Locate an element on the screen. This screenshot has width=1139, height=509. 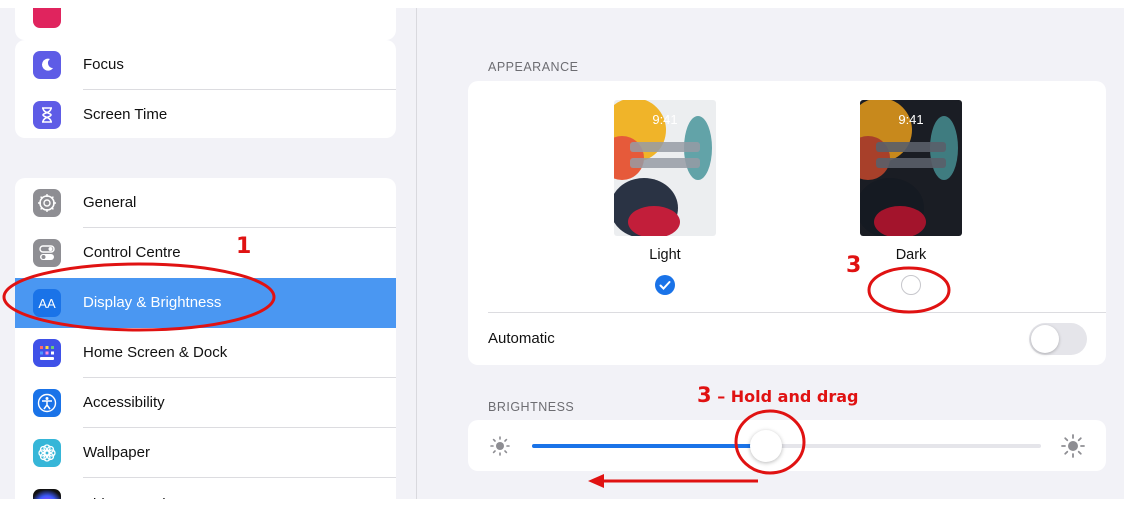
annotation-circle-slider is located at coordinates (770, 442).